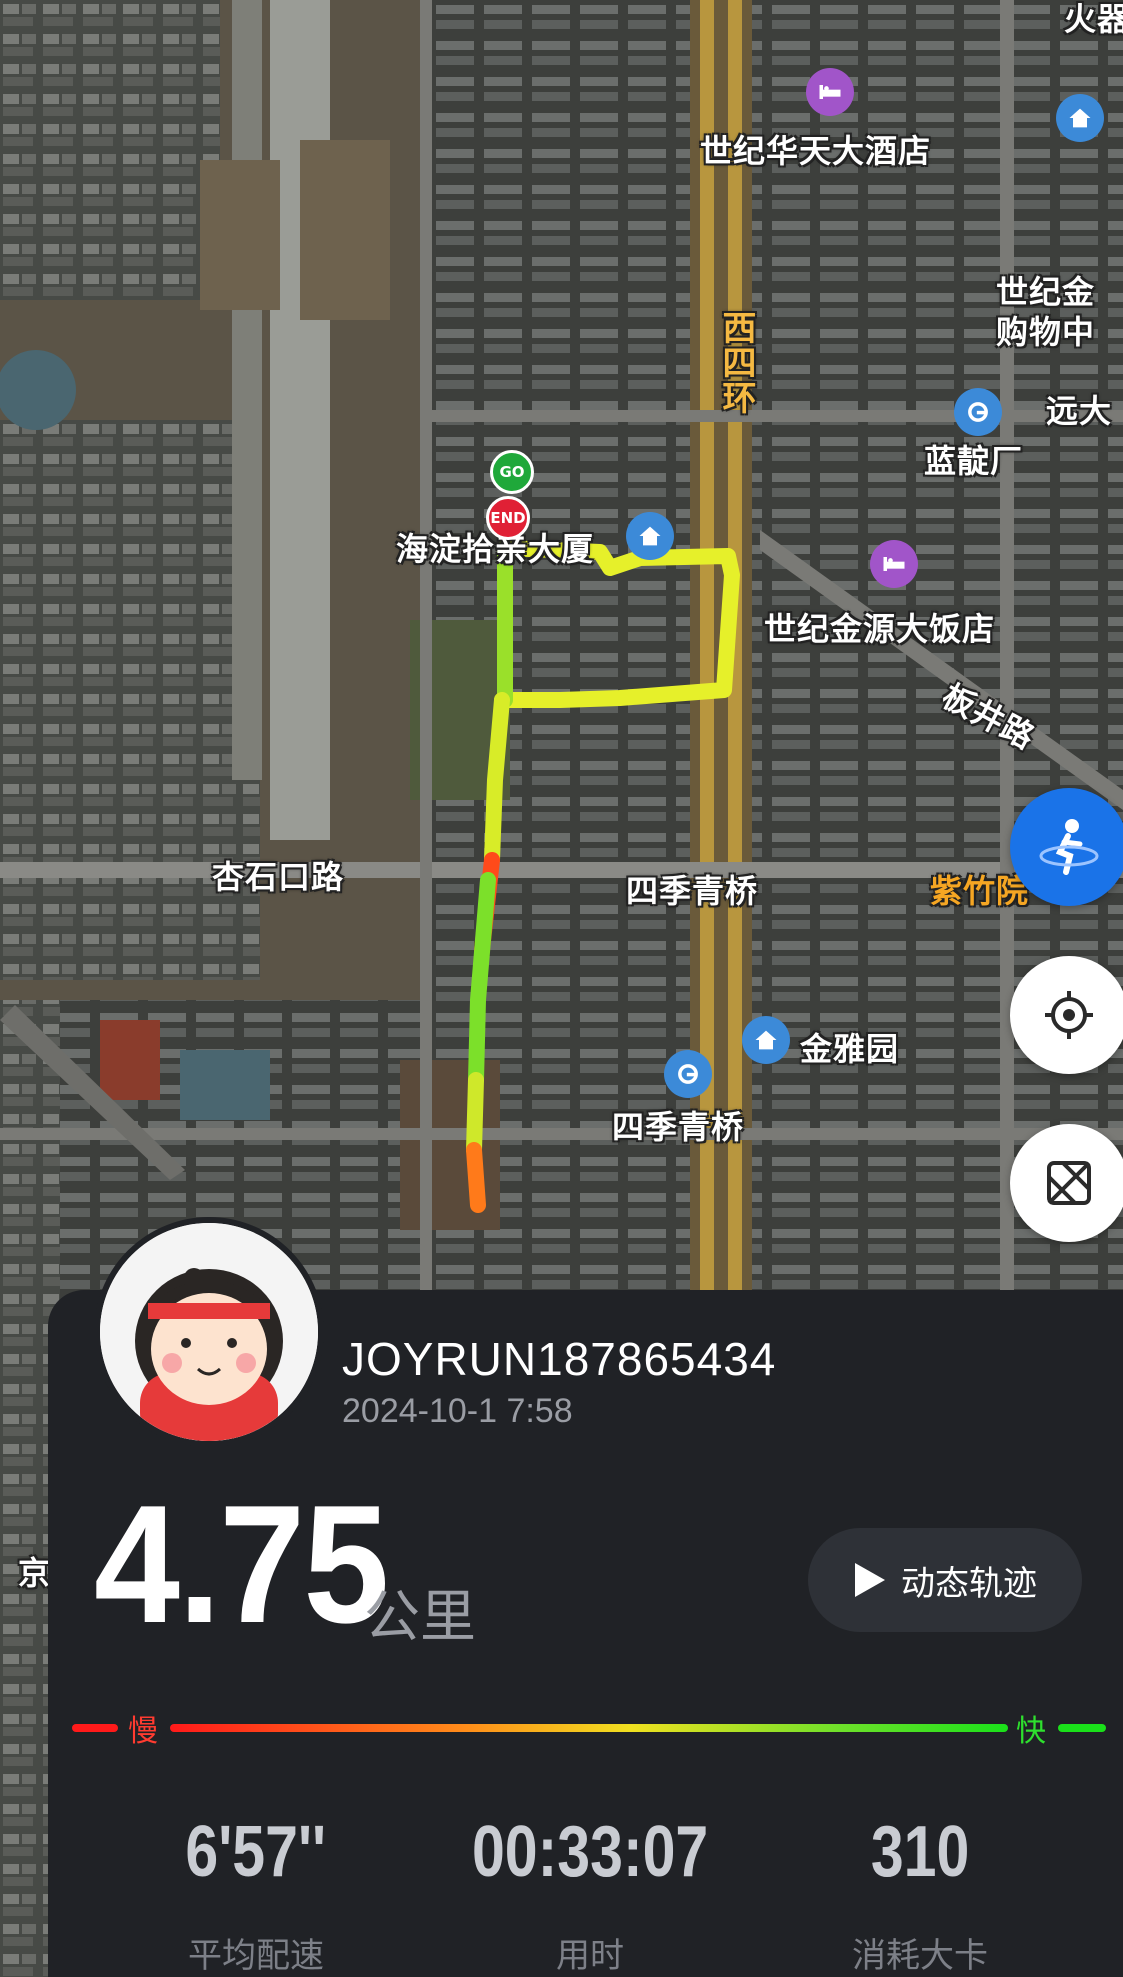 The height and width of the screenshot is (1977, 1123). What do you see at coordinates (980, 891) in the screenshot?
I see `map-label-zizhu: 紫竹院` at bounding box center [980, 891].